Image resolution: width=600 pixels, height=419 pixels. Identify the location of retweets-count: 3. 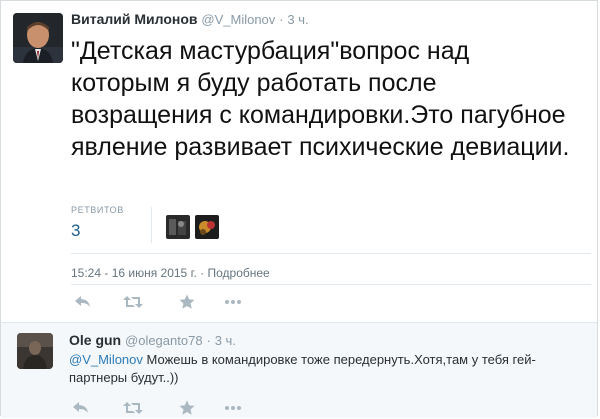
(75, 231).